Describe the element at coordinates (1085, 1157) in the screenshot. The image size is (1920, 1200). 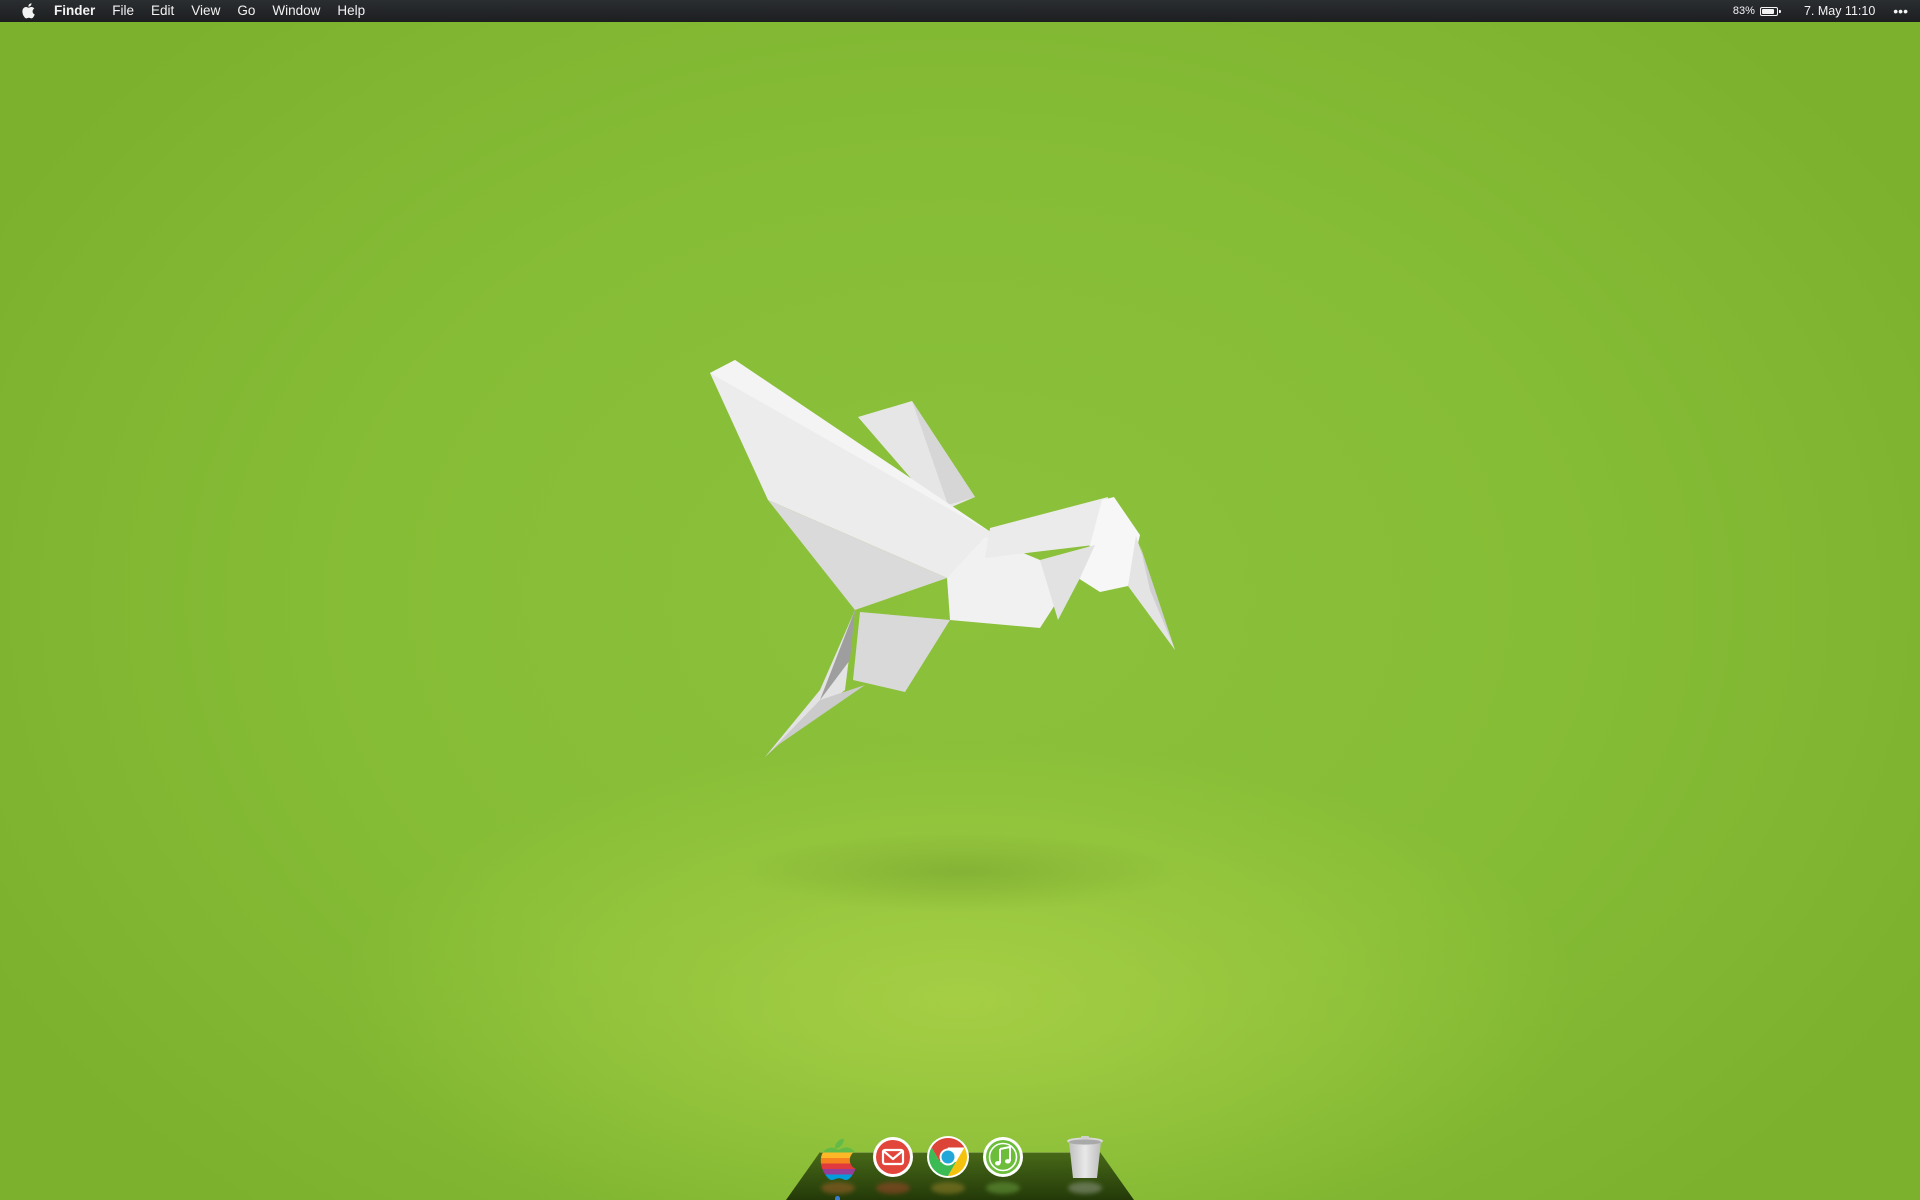
I see `trash-icon` at that location.